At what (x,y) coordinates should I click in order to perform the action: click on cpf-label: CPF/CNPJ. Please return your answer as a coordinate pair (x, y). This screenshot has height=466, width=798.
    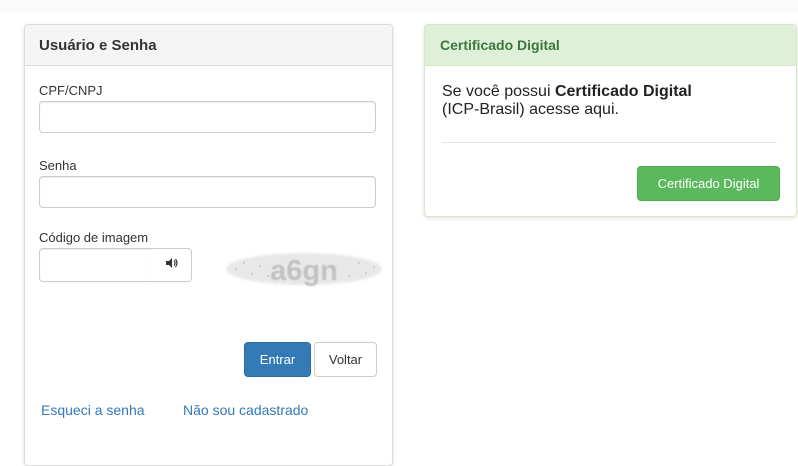
    Looking at the image, I should click on (71, 90).